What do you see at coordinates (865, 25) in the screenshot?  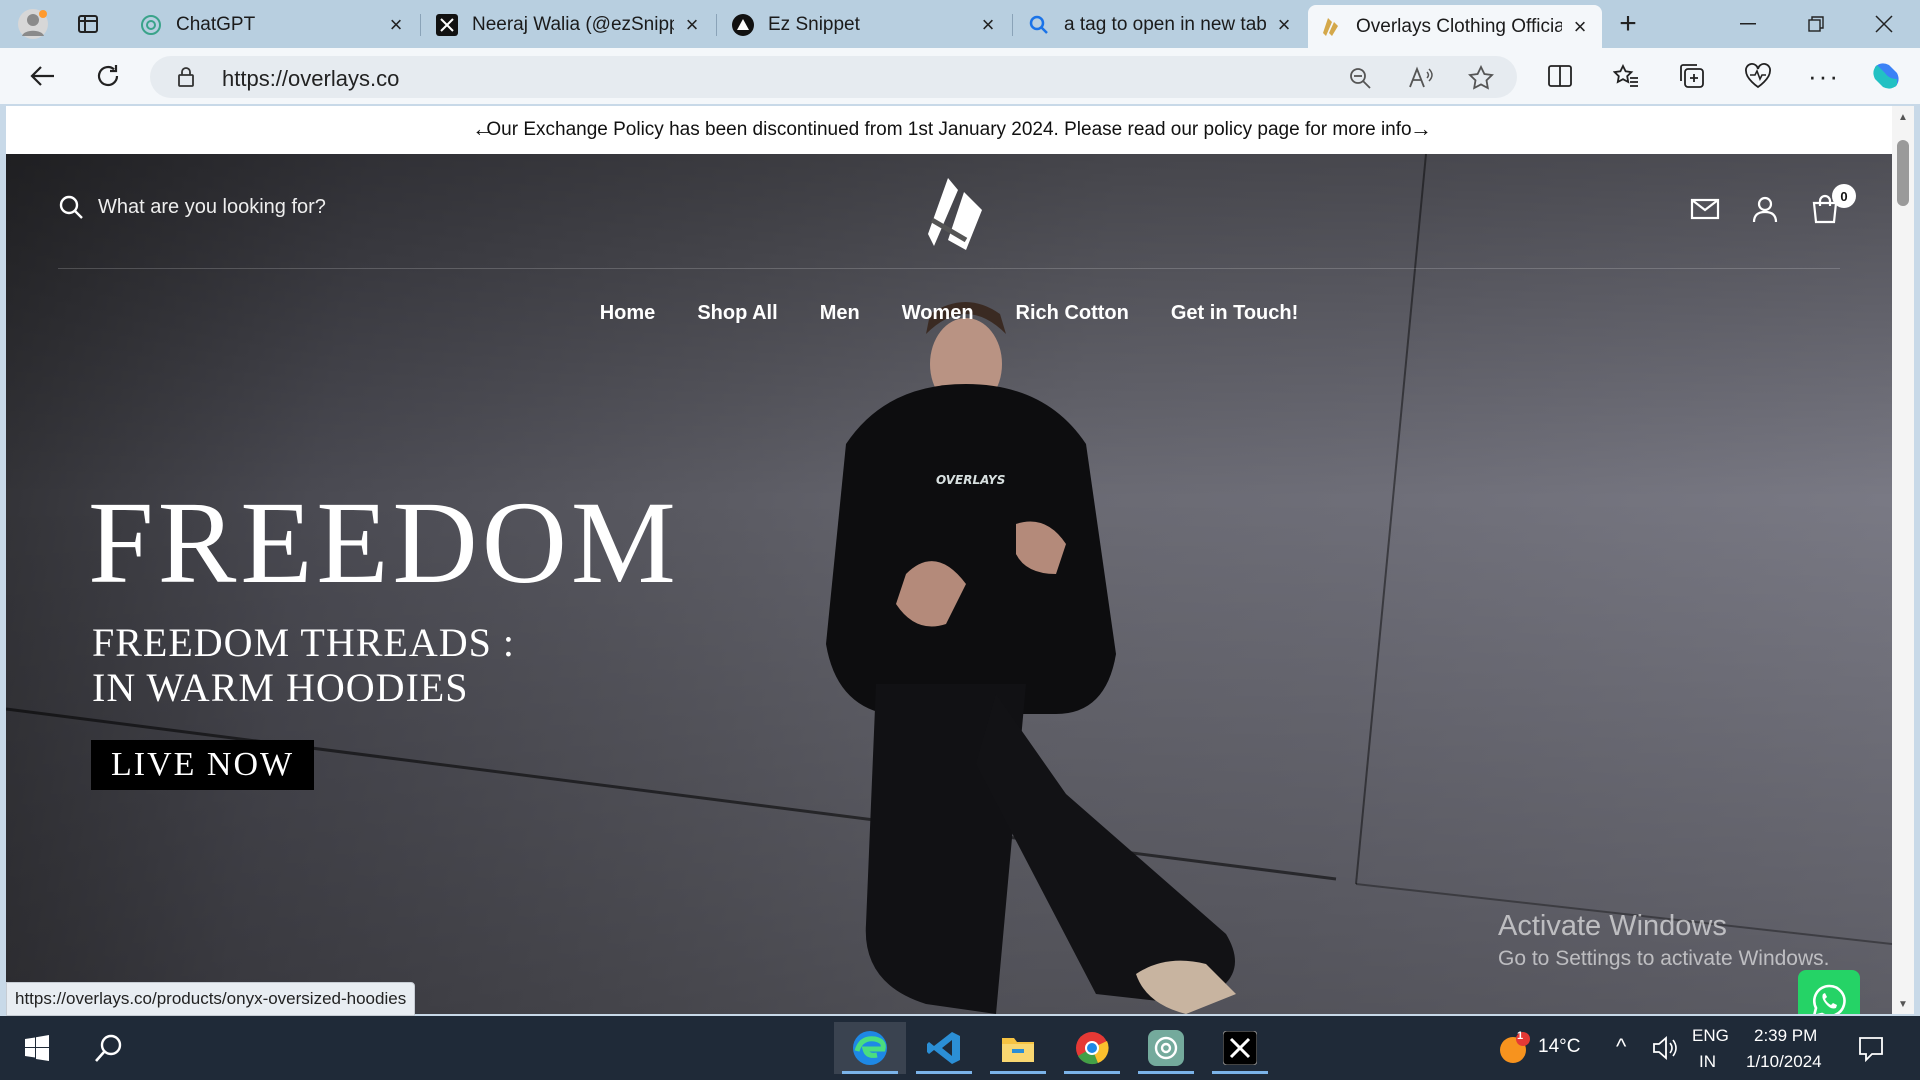 I see `tab-ezsnippet: Ez Snippet ×` at bounding box center [865, 25].